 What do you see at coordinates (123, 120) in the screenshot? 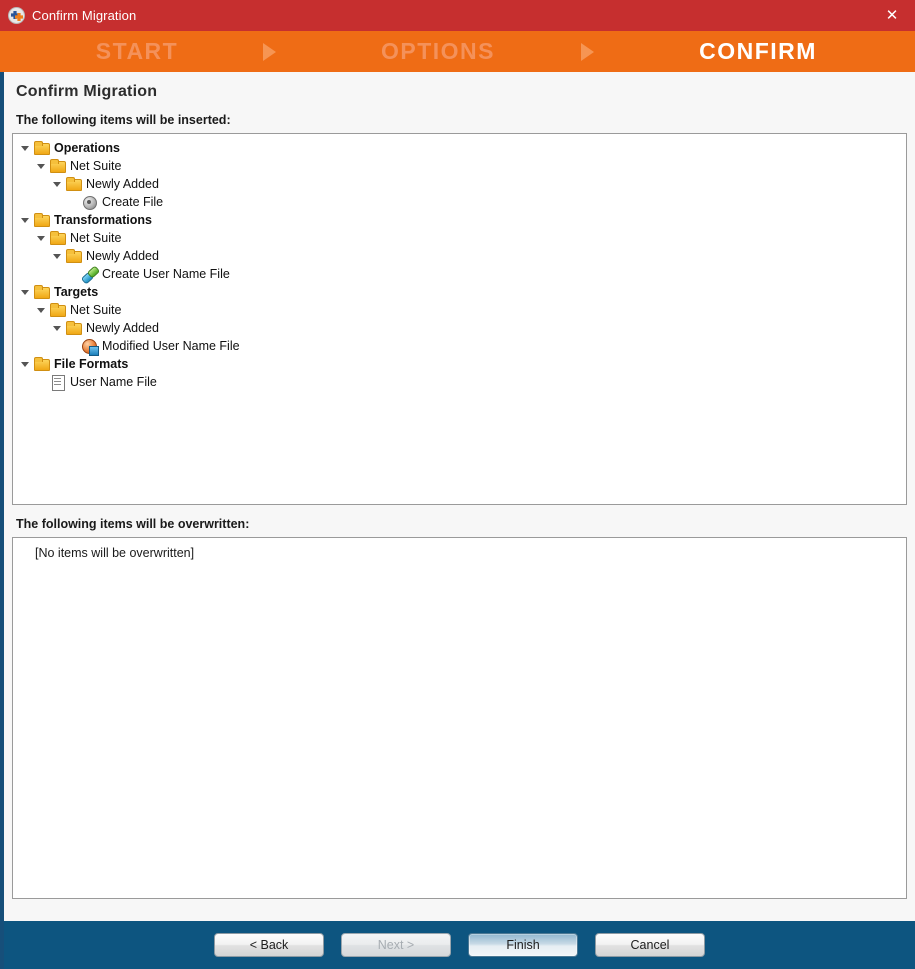
I see `inserted-items-label: The following items will be inserted:` at bounding box center [123, 120].